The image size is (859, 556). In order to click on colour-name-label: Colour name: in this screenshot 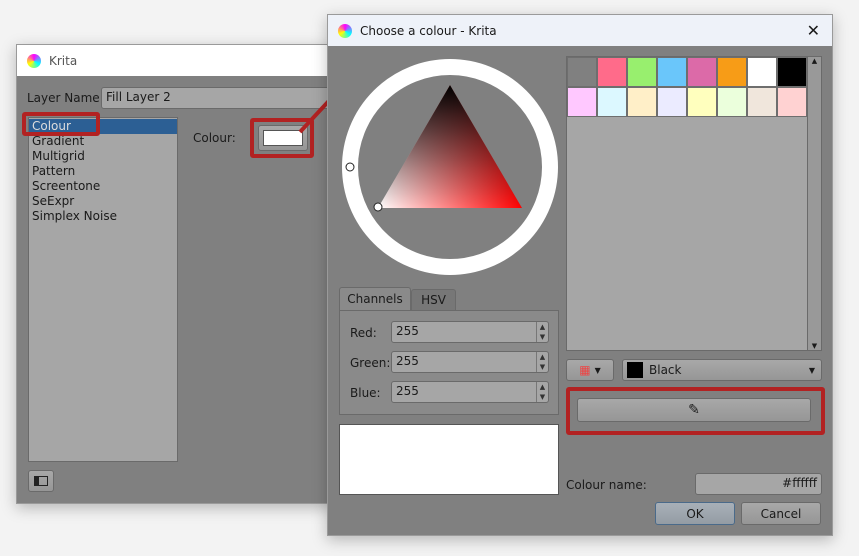, I will do `click(606, 485)`.